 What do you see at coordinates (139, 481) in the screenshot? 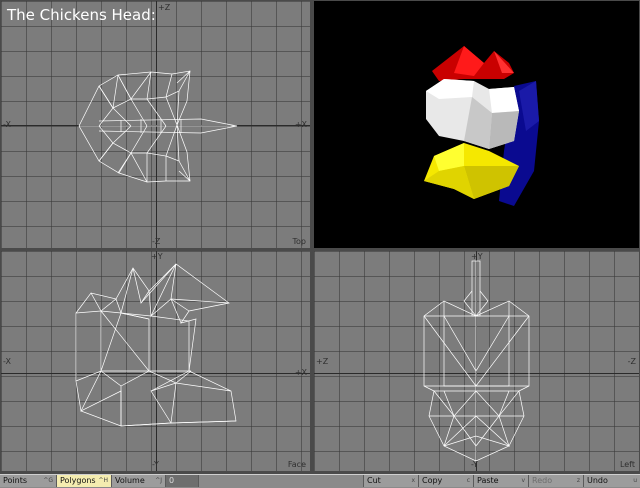
I see `volume-mode-button: Volume ^J` at bounding box center [139, 481].